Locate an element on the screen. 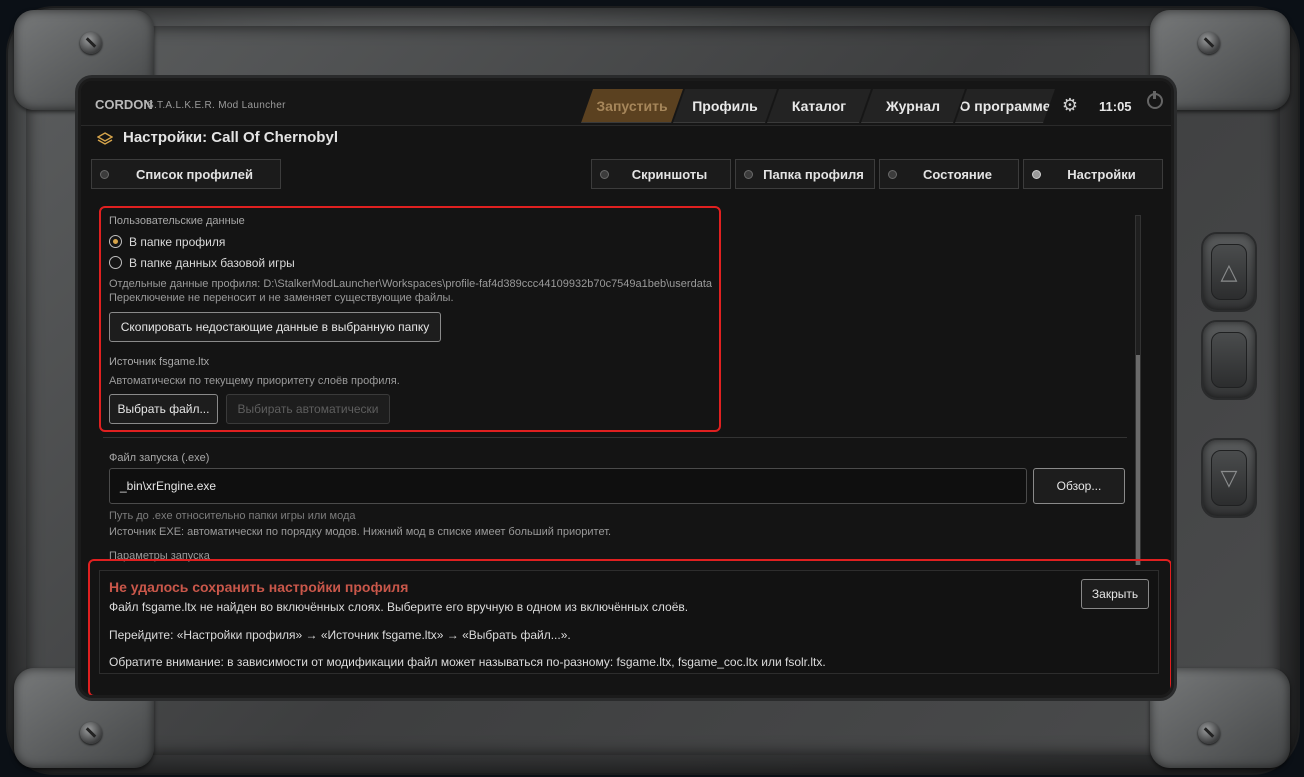 This screenshot has width=1304, height=777. highlight-user-data is located at coordinates (410, 319).